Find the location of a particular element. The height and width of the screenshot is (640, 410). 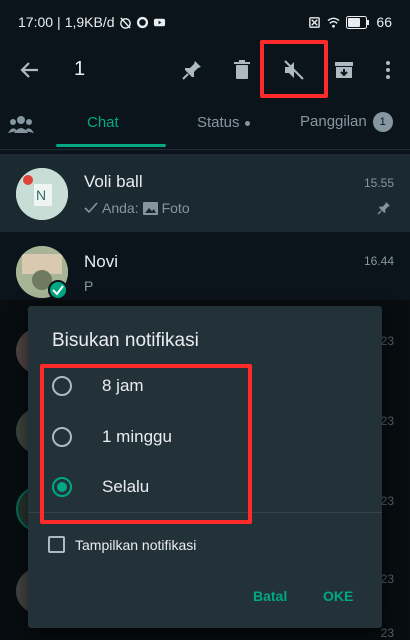

tab-status: Status is located at coordinates (223, 122).